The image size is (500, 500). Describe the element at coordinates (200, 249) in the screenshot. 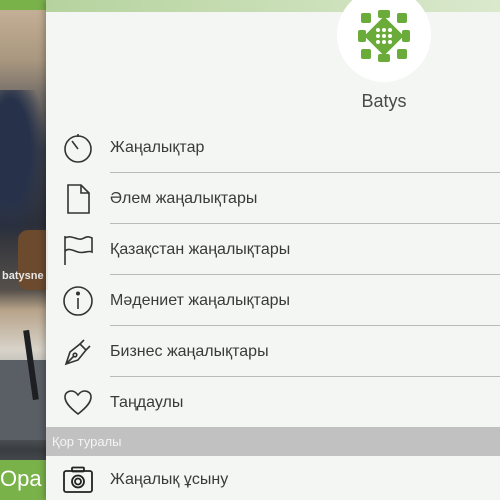

I see `menu-item-label: Қазақстан жаңалықтары` at that location.